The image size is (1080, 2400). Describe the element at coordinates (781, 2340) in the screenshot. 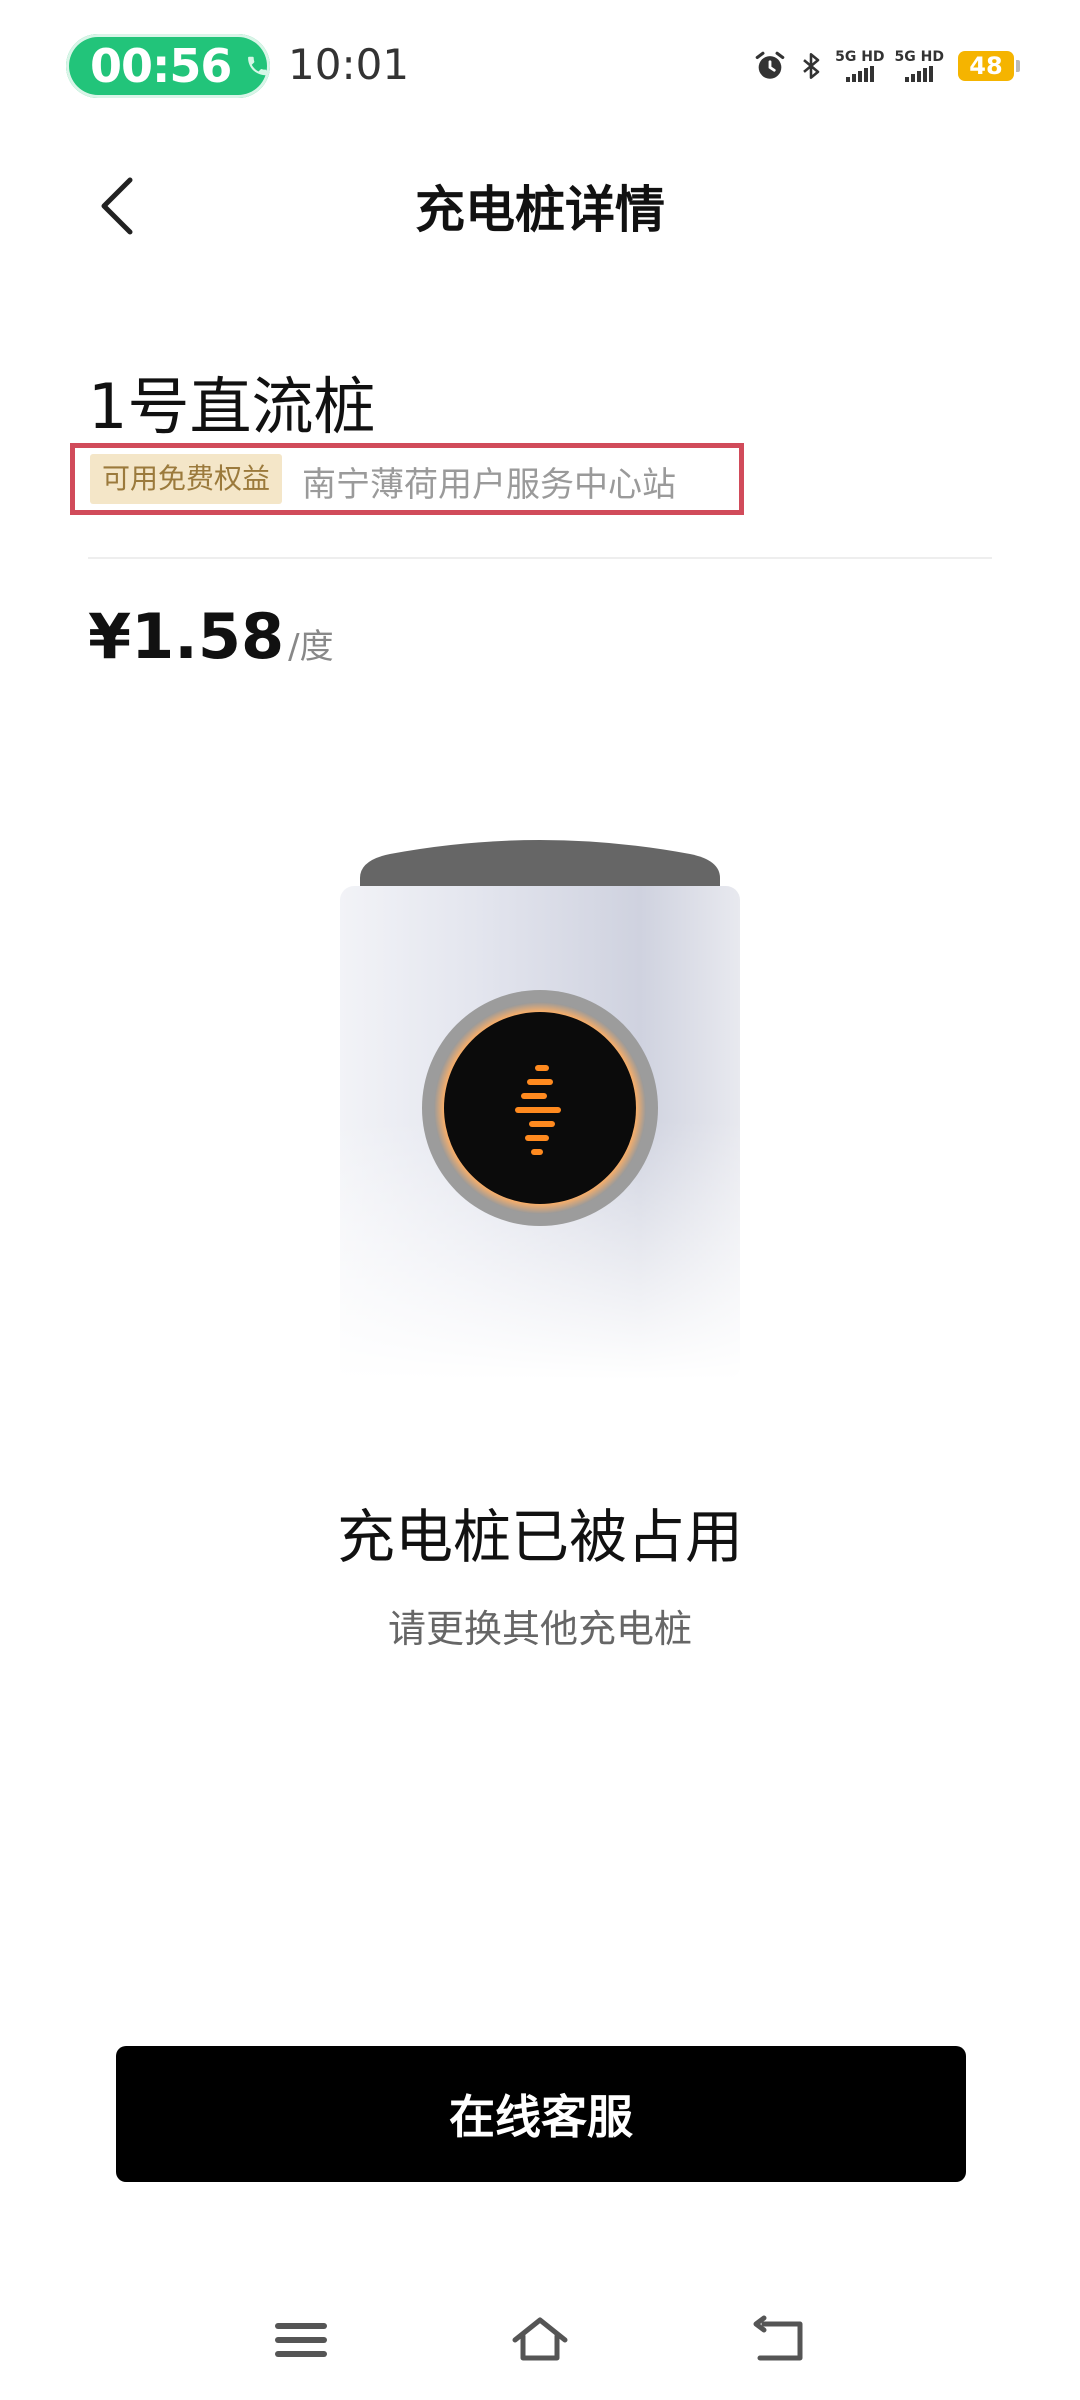

I see `back-icon` at that location.